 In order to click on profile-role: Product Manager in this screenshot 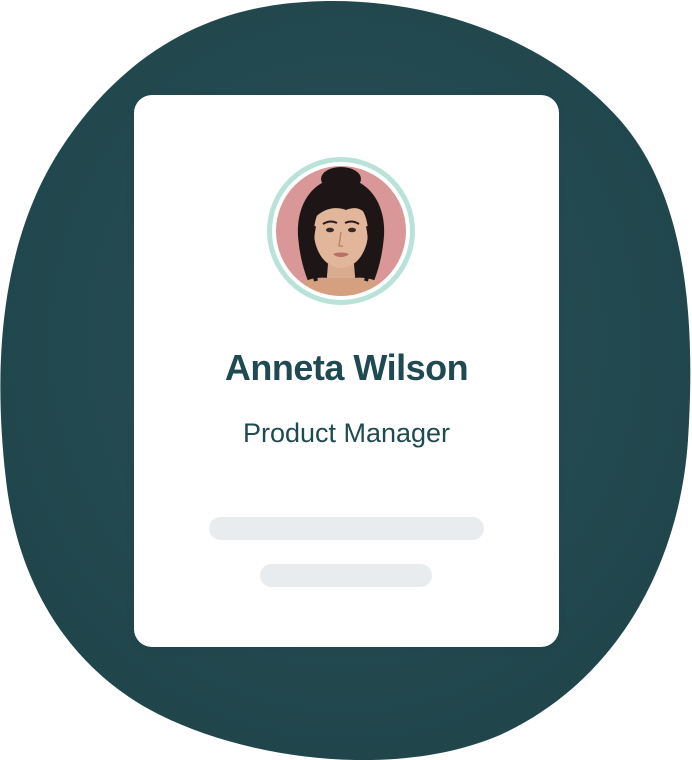, I will do `click(346, 433)`.